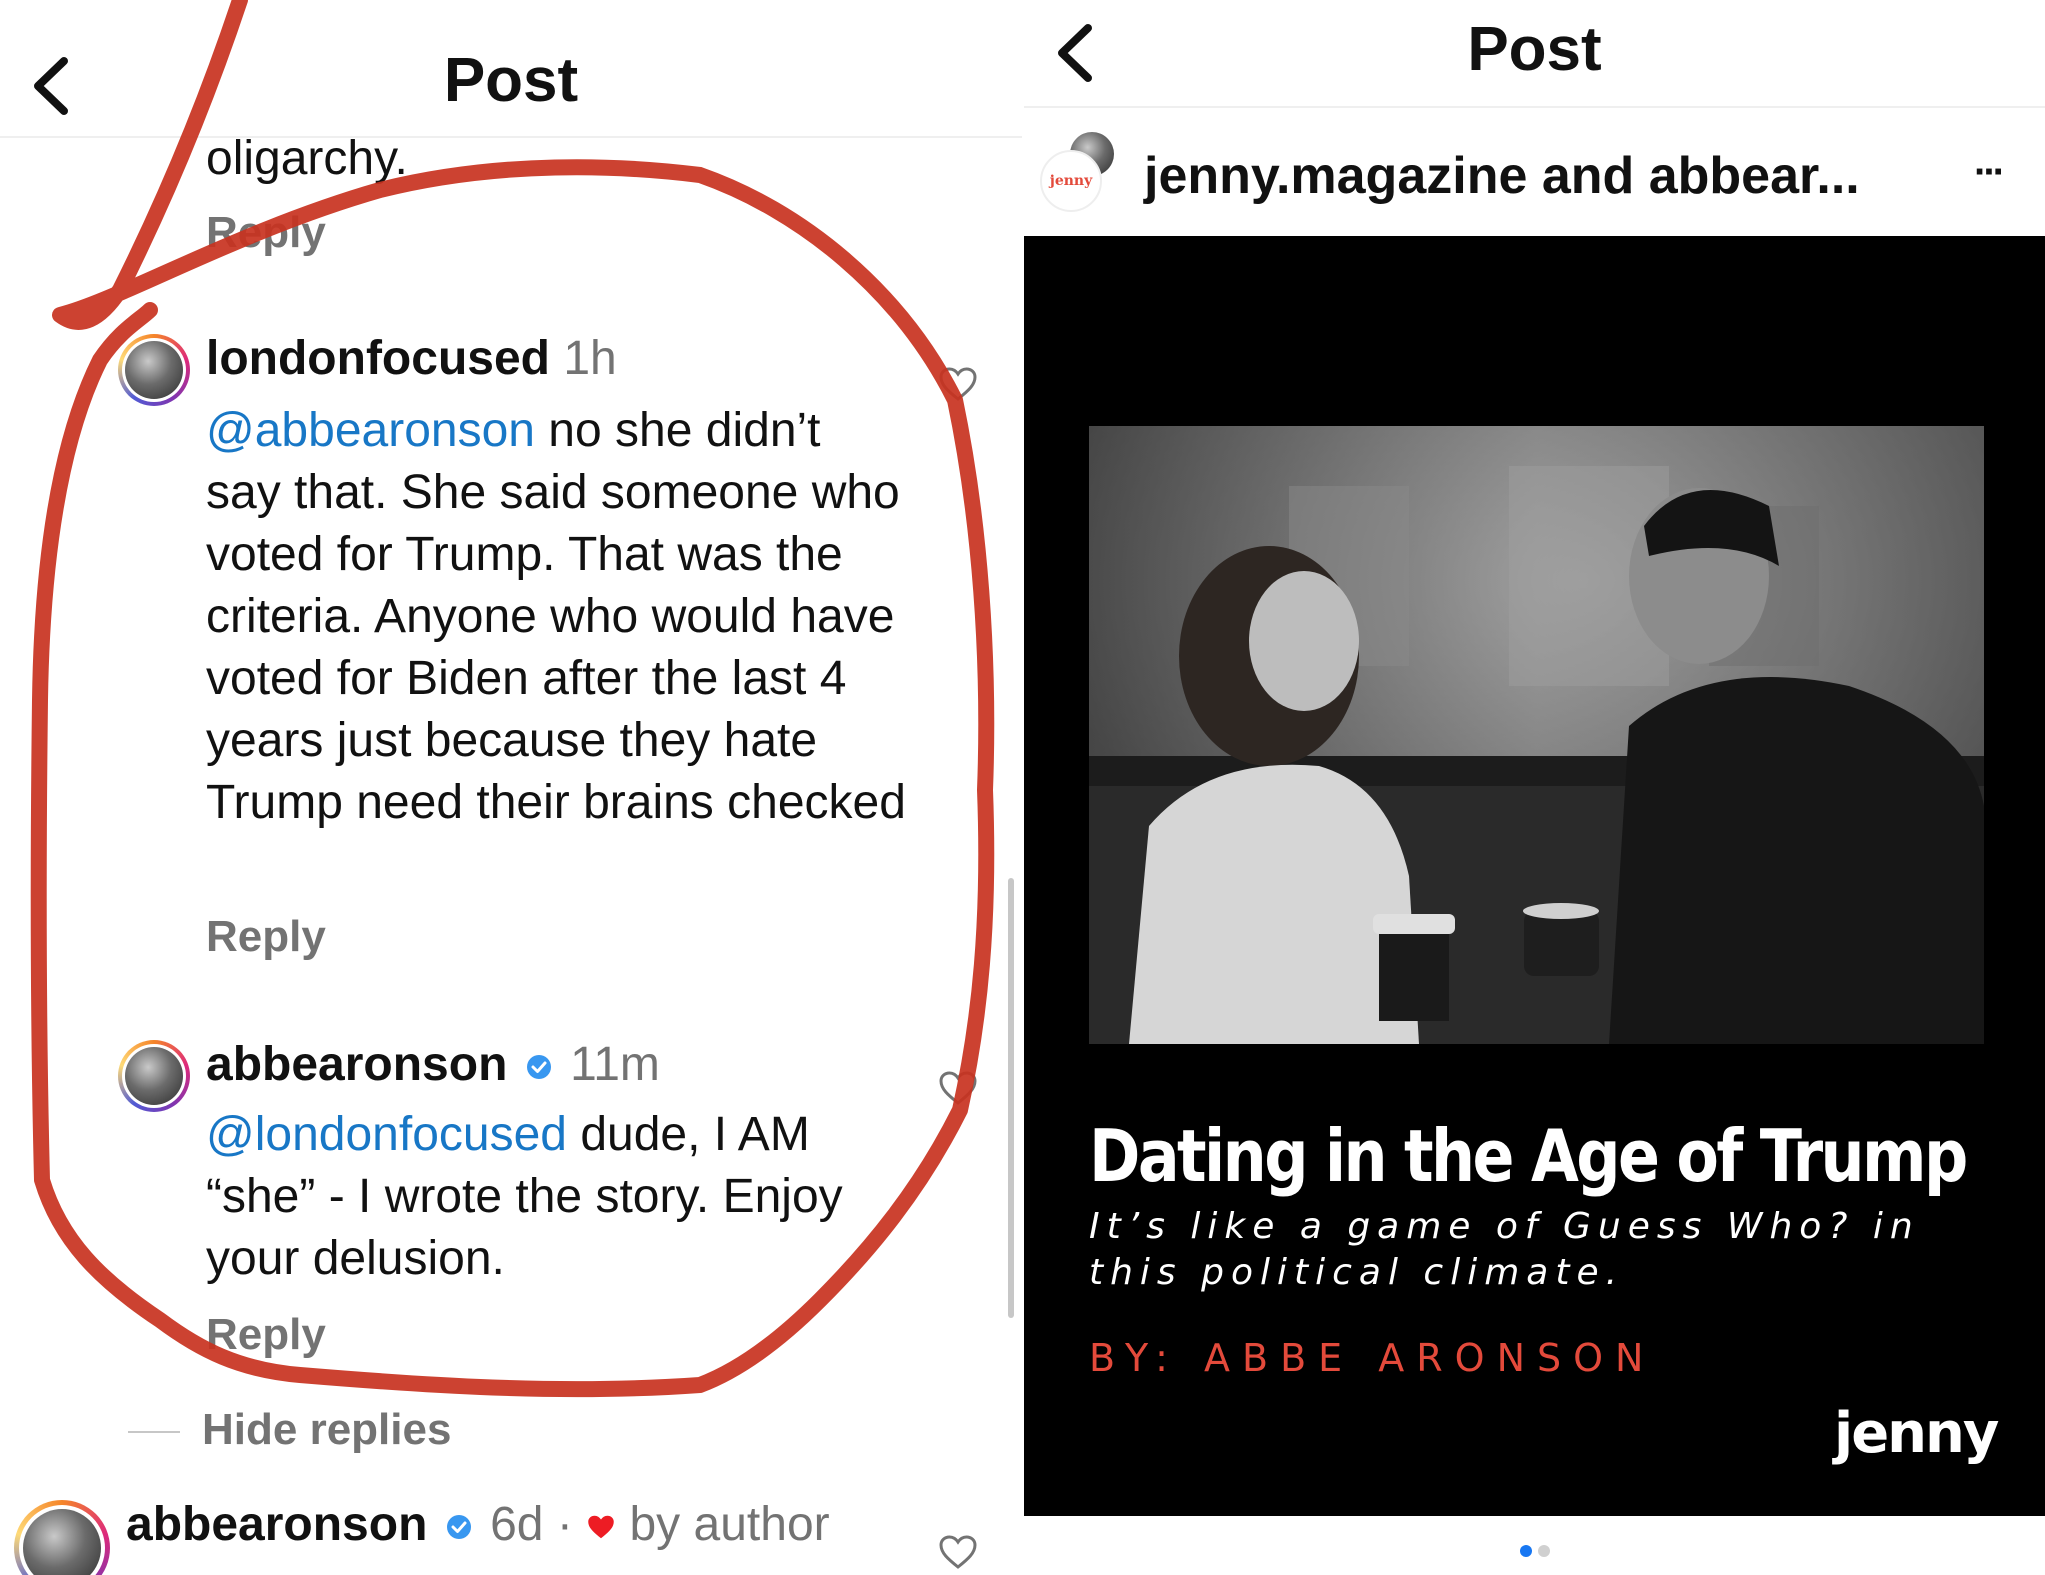 The image size is (2045, 1575). I want to click on liked-by-author: by author, so click(729, 1524).